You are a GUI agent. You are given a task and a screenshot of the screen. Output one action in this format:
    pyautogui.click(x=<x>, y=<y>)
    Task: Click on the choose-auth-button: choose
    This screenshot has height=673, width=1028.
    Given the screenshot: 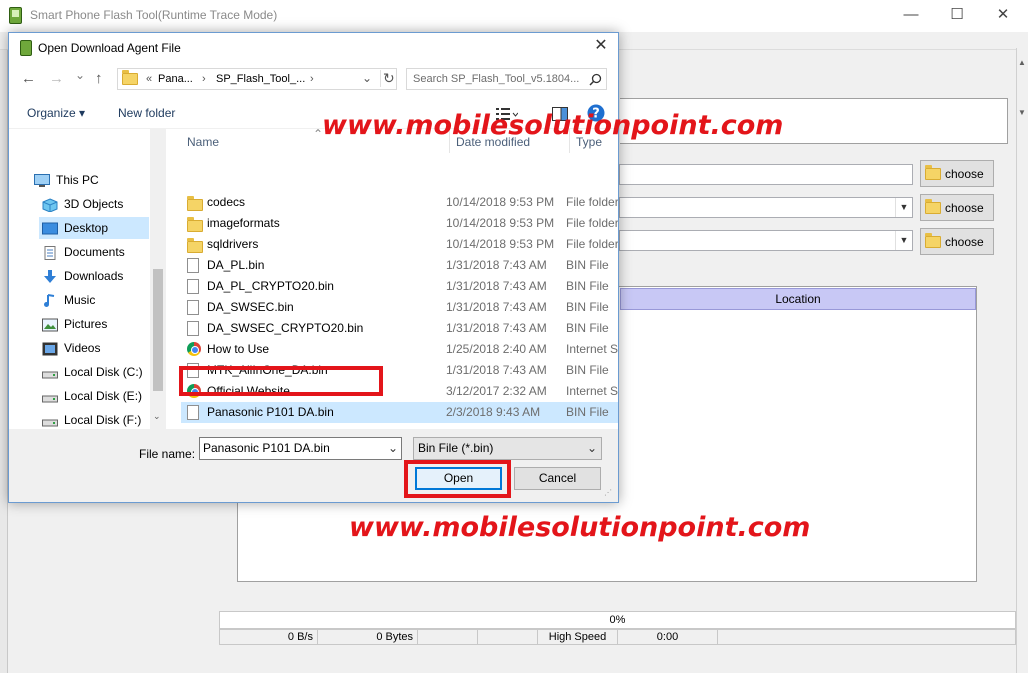 What is the action you would take?
    pyautogui.click(x=957, y=241)
    